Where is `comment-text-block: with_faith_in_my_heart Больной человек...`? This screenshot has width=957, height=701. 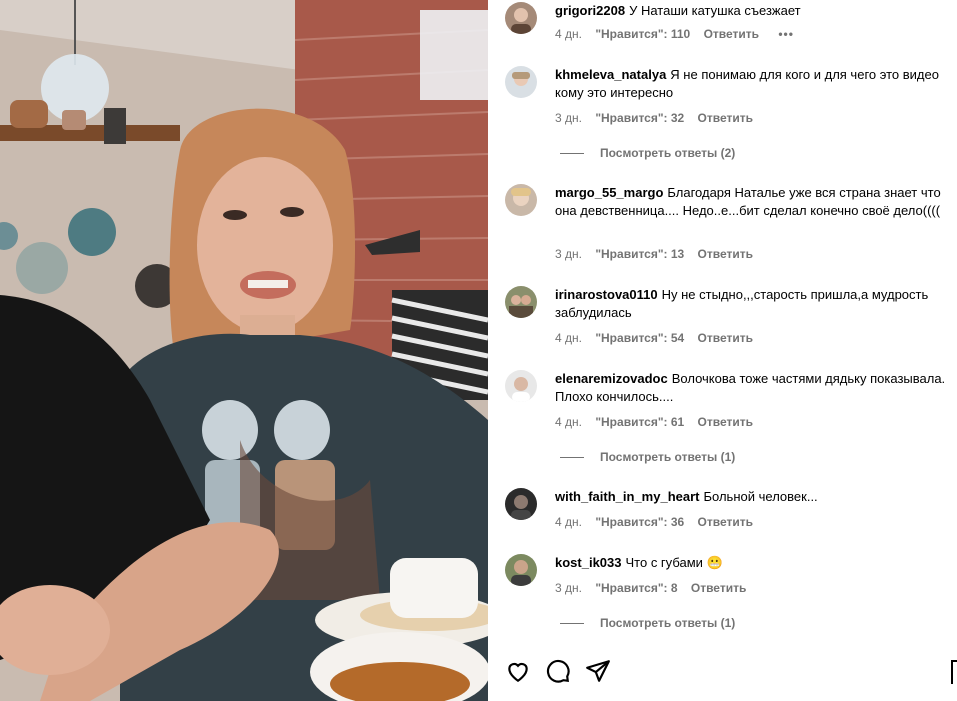
comment-text-block: with_faith_in_my_heart Больной человек... is located at coordinates (751, 497).